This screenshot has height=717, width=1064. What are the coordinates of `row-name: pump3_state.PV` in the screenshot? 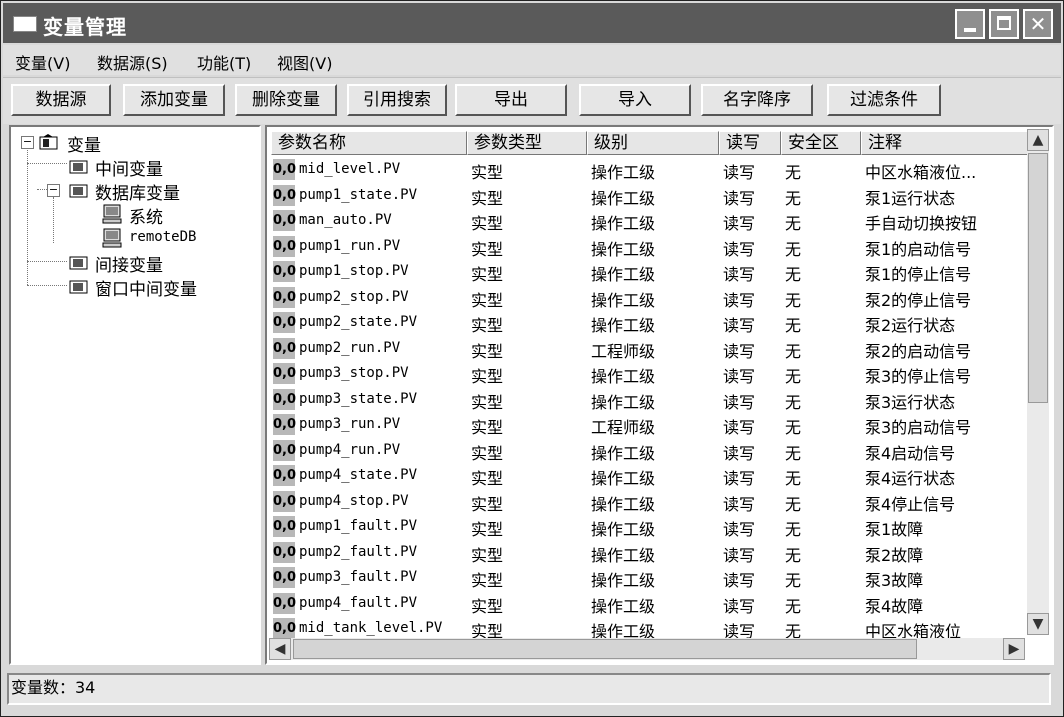 It's located at (358, 398).